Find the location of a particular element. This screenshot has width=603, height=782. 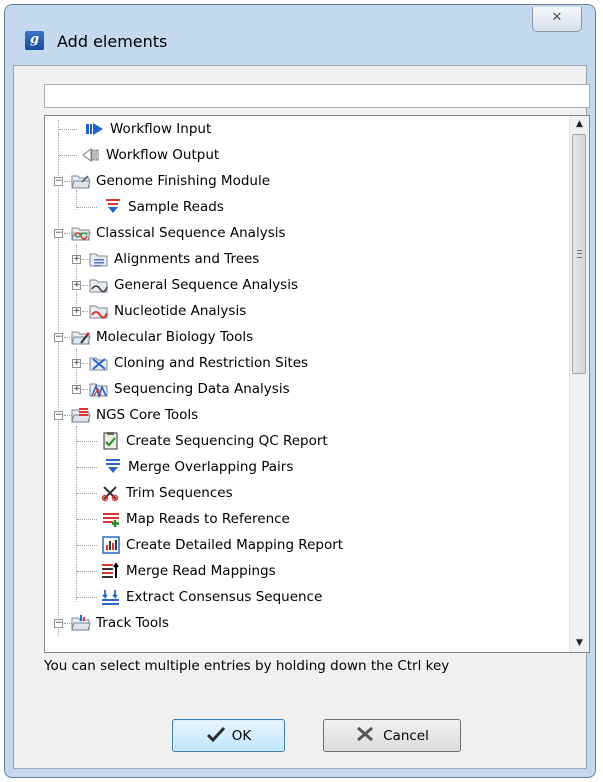

tree-item-create-detailed-mapping-report: Create Detailed Mapping Report is located at coordinates (194, 545).